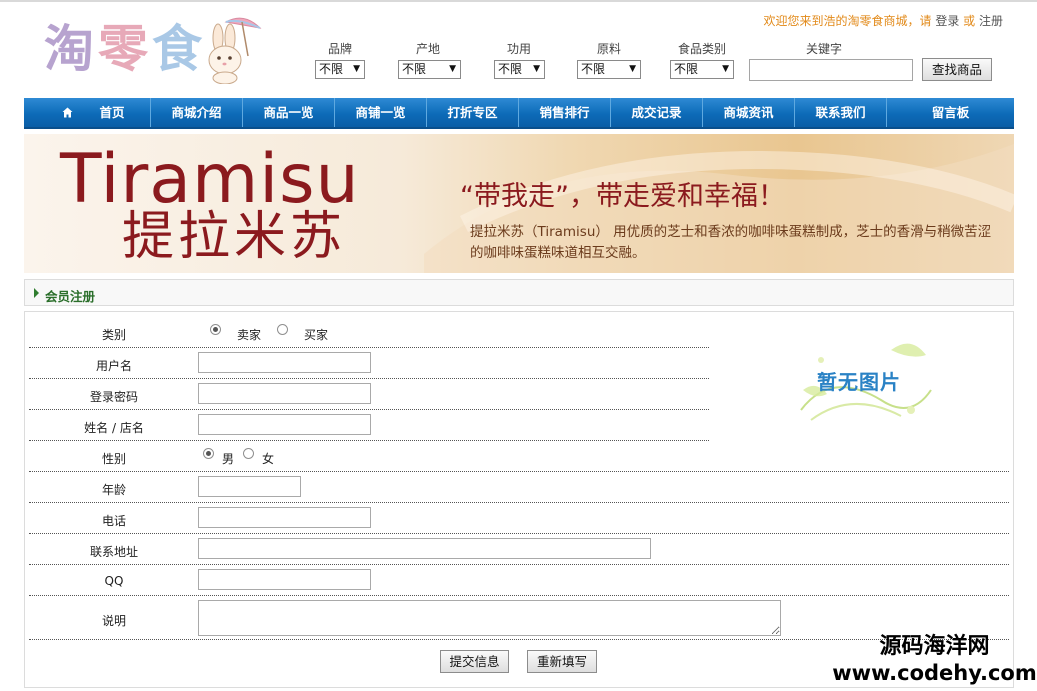 This screenshot has width=1037, height=691. I want to click on welcome-text: 欢迎您来到浩的淘零食商城，请, so click(849, 21).